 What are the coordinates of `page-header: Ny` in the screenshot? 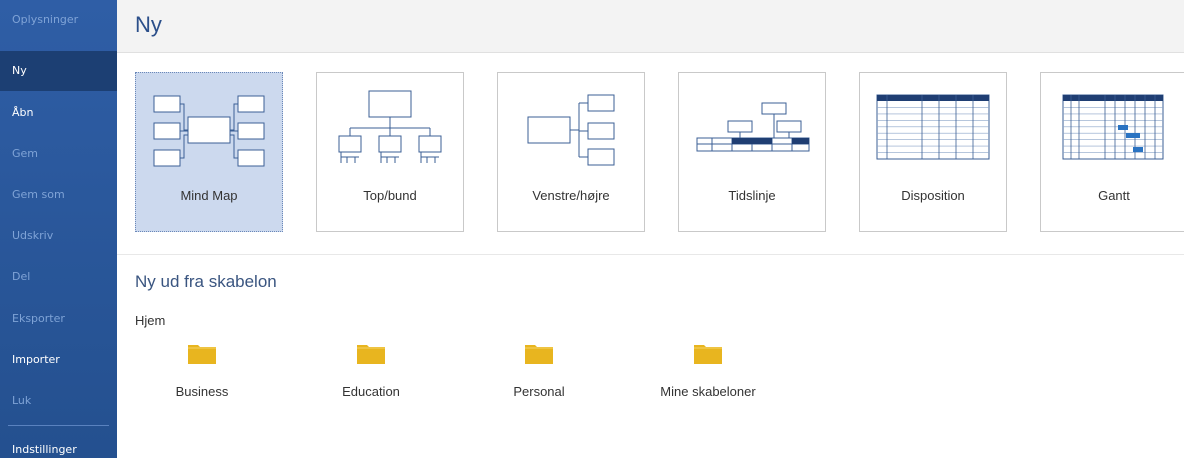 It's located at (650, 26).